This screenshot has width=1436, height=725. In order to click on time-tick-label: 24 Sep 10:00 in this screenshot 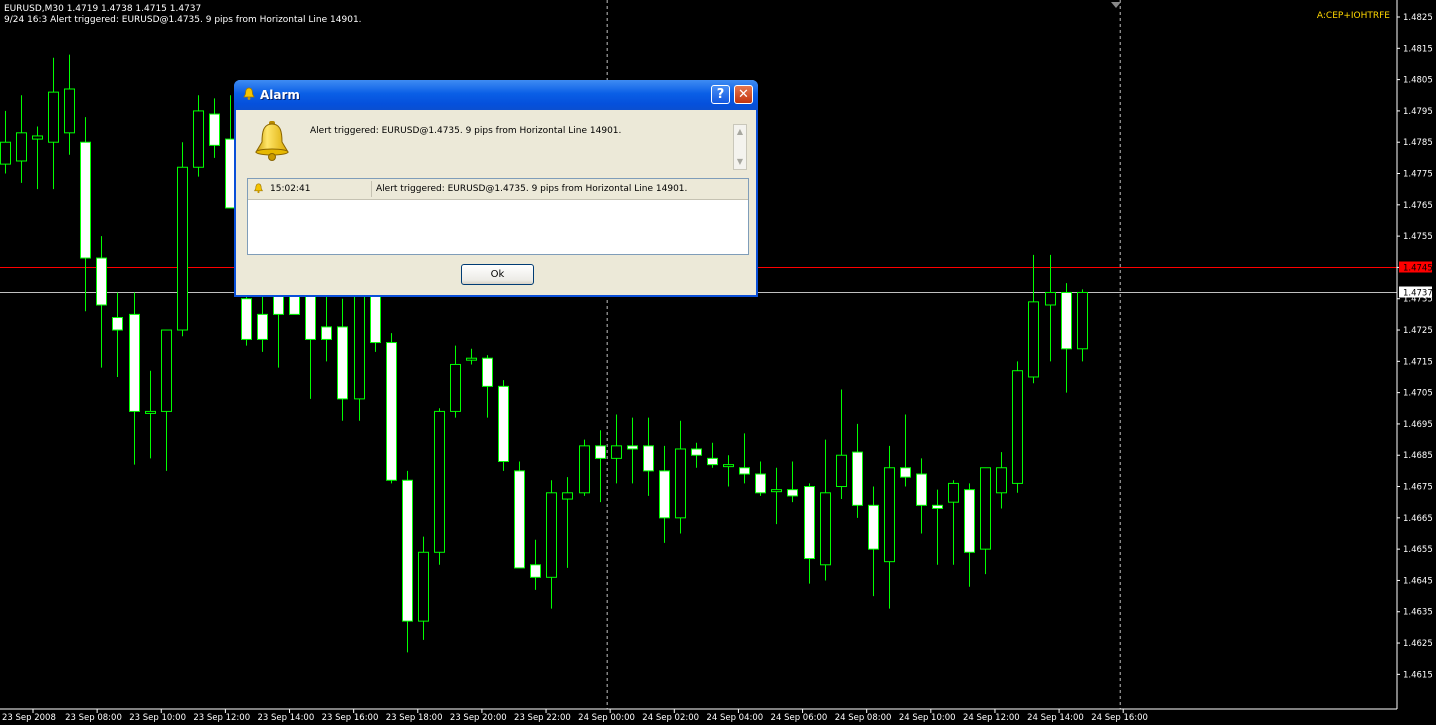, I will do `click(927, 718)`.